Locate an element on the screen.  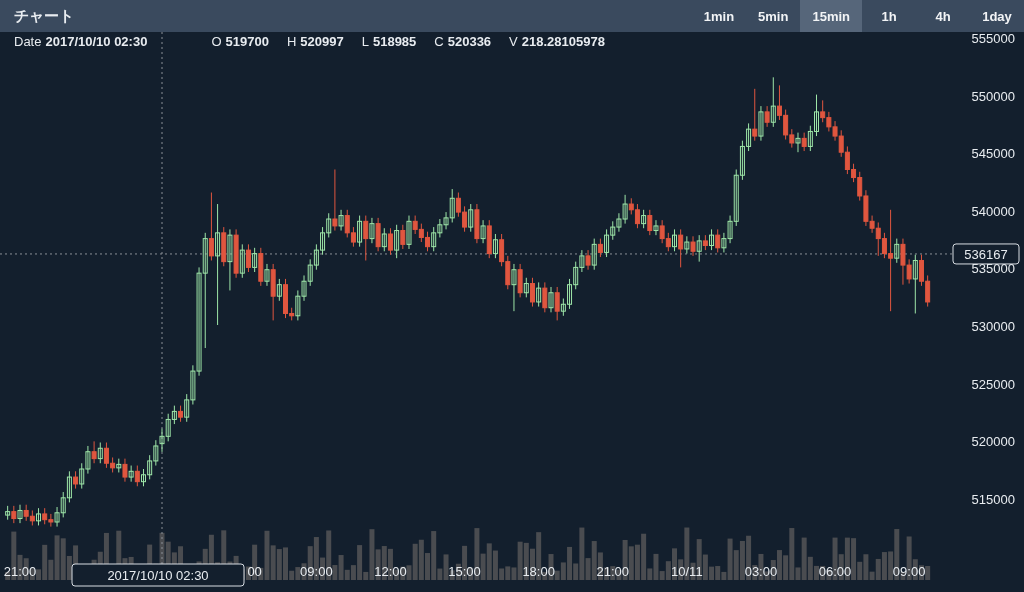
interval-tab: 4h is located at coordinates (943, 16).